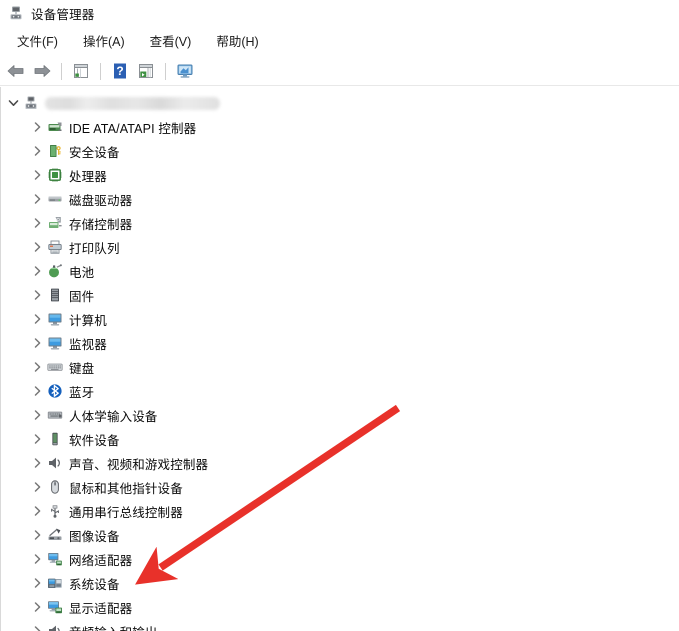  Describe the element at coordinates (55, 463) in the screenshot. I see `sound-video-game-icon` at that location.